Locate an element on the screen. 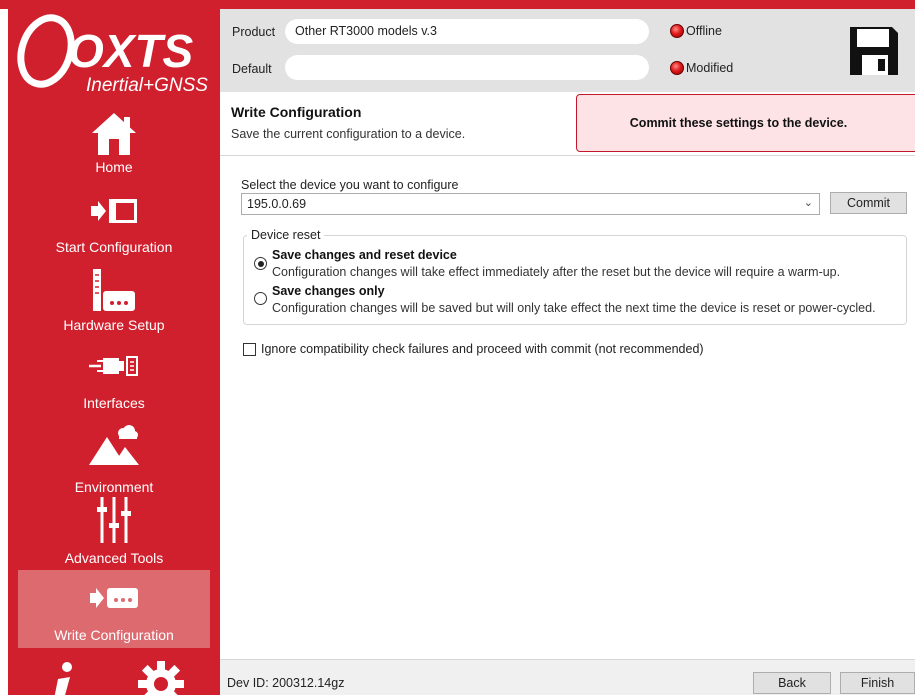 This screenshot has height=695, width=915. offline-status-label: Offline is located at coordinates (704, 31).